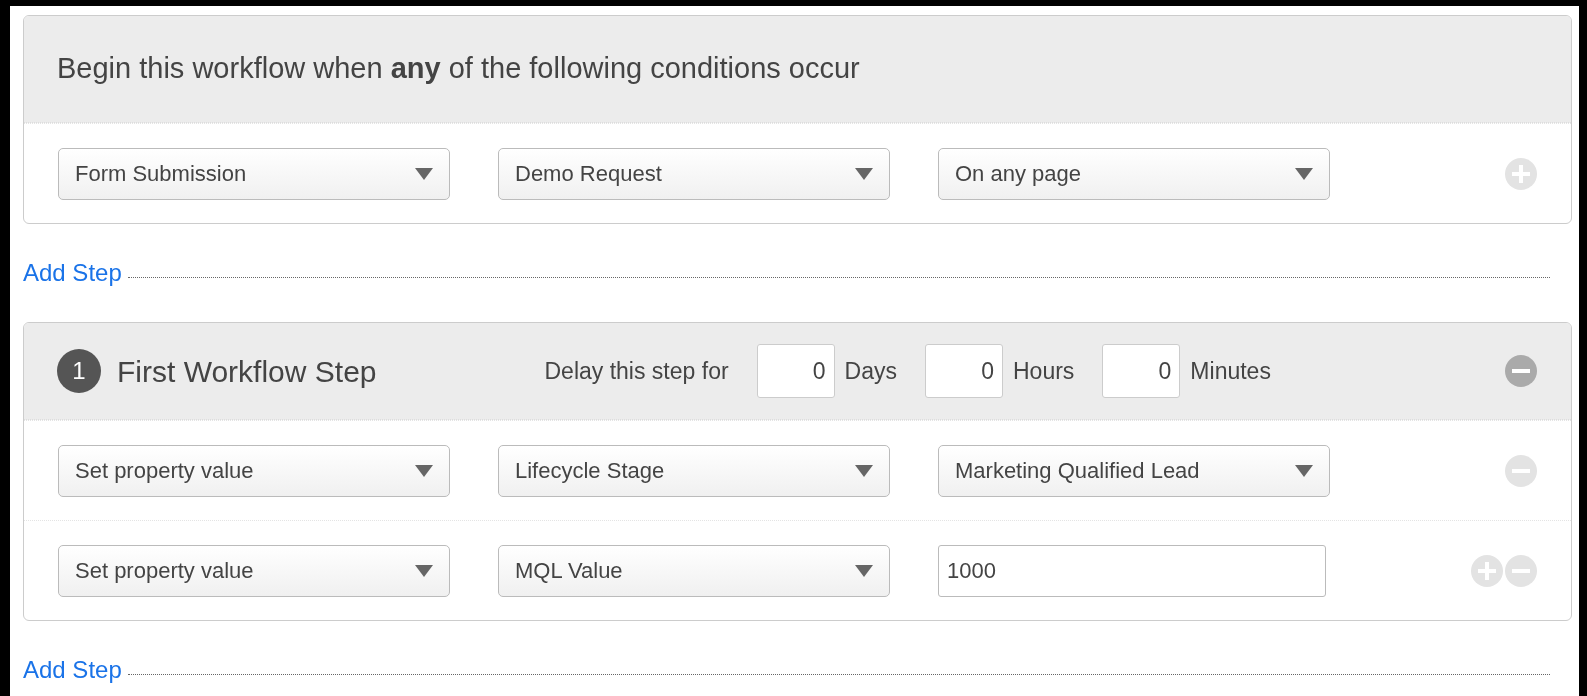 This screenshot has height=696, width=1587. I want to click on unit-label: Hours, so click(1044, 371).